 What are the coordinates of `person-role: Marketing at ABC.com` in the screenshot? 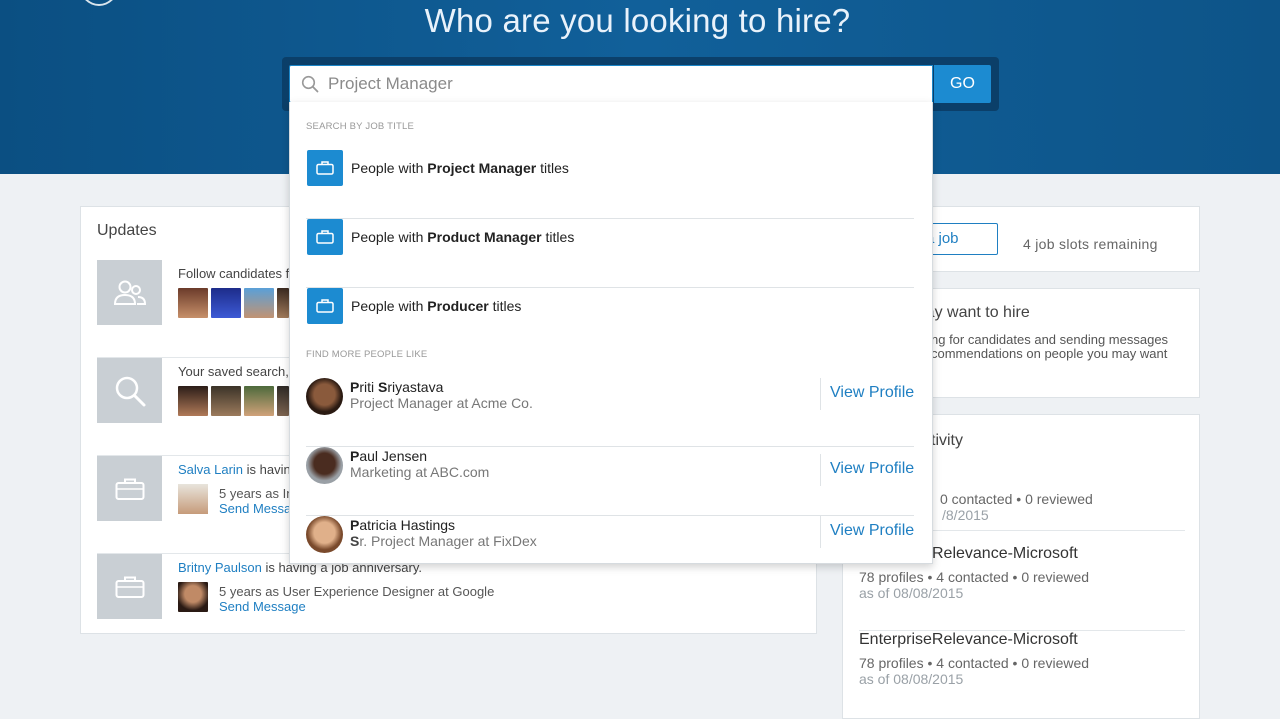 It's located at (420, 472).